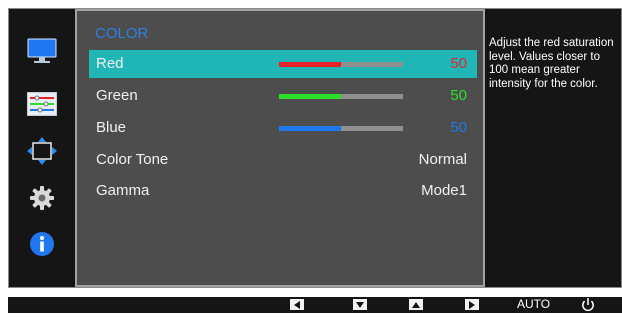 This screenshot has width=622, height=318. What do you see at coordinates (42, 151) in the screenshot?
I see `resize-arrows-icon` at bounding box center [42, 151].